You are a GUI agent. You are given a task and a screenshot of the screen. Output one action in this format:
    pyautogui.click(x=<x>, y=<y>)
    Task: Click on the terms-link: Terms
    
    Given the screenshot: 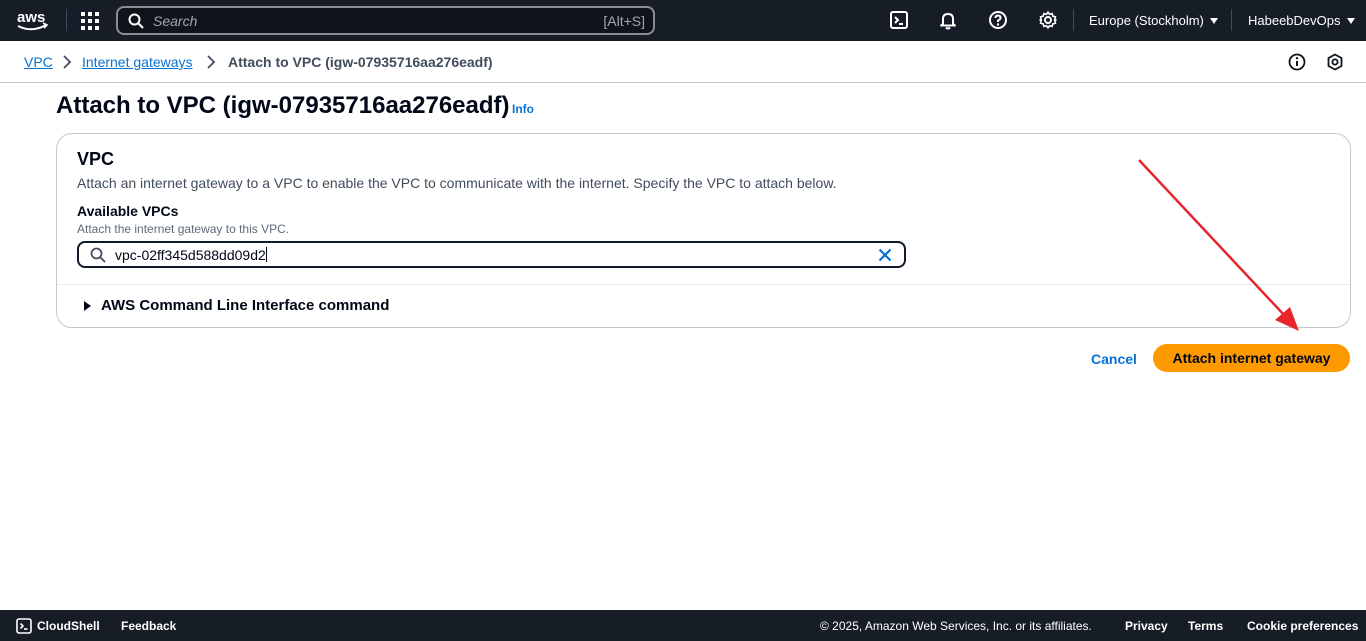 What is the action you would take?
    pyautogui.click(x=1205, y=626)
    